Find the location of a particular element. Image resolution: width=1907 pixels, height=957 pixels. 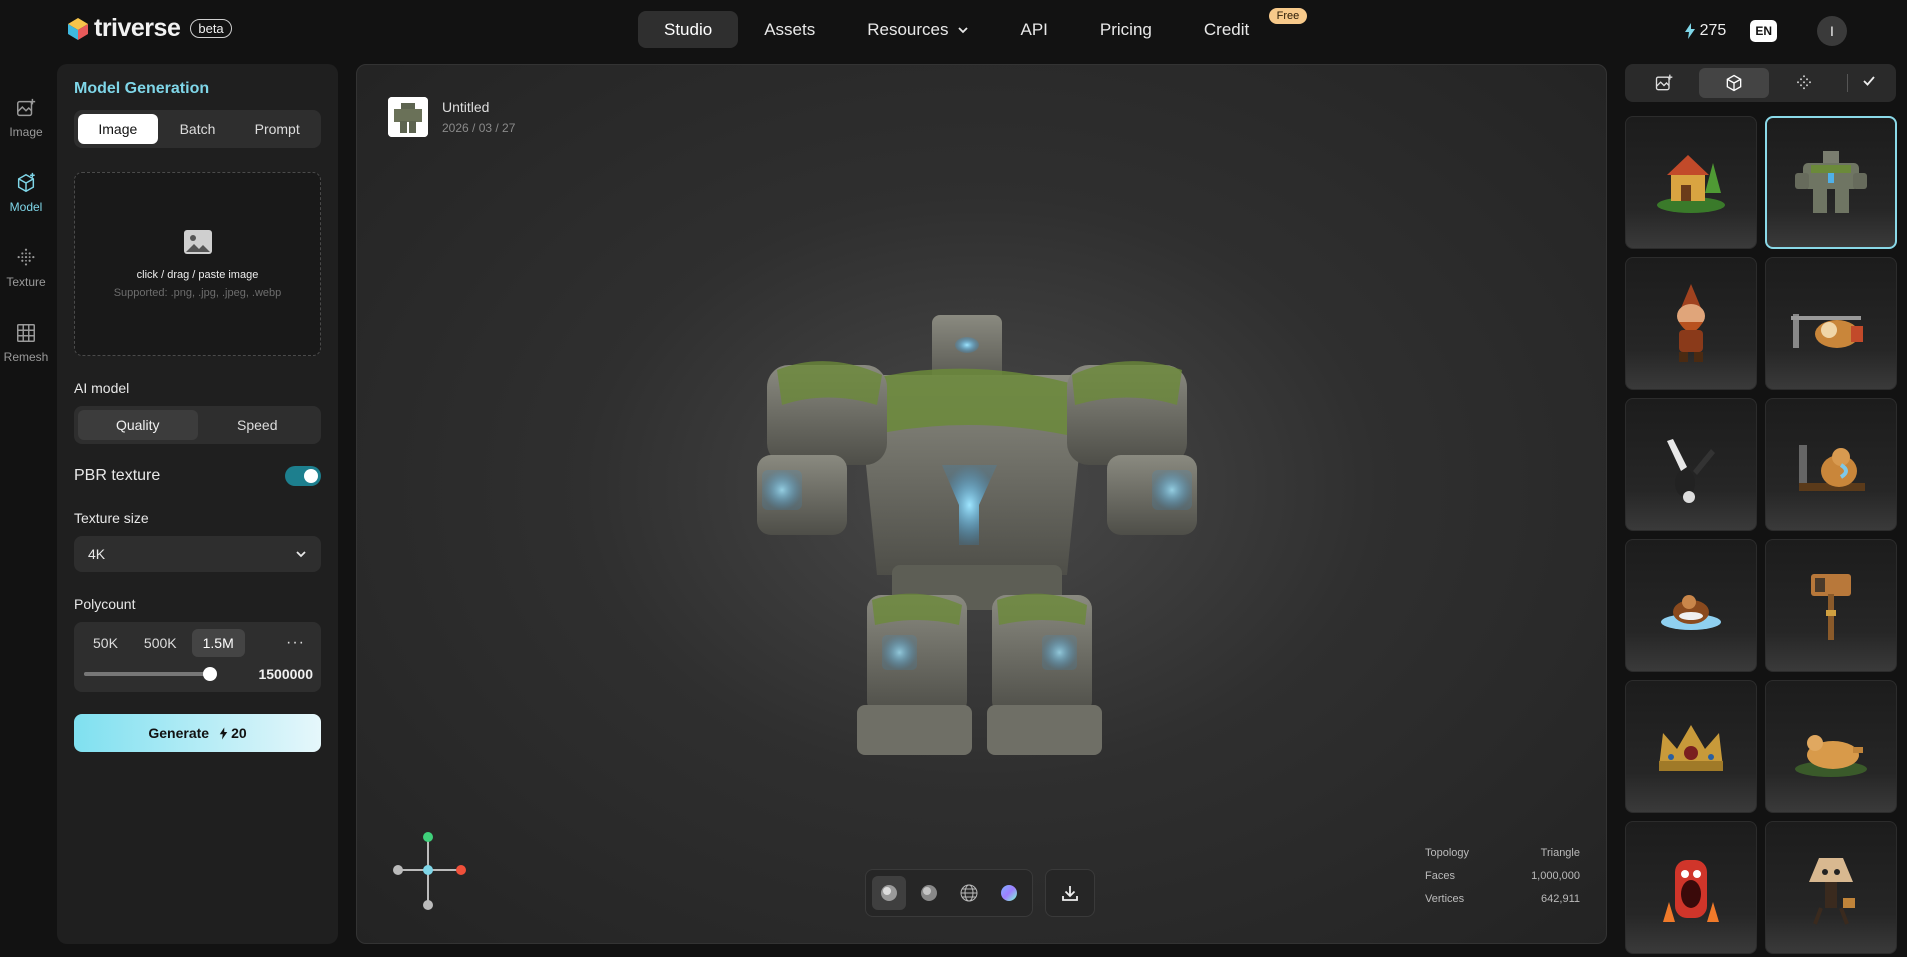

gallery-filter-bar is located at coordinates (1760, 83).